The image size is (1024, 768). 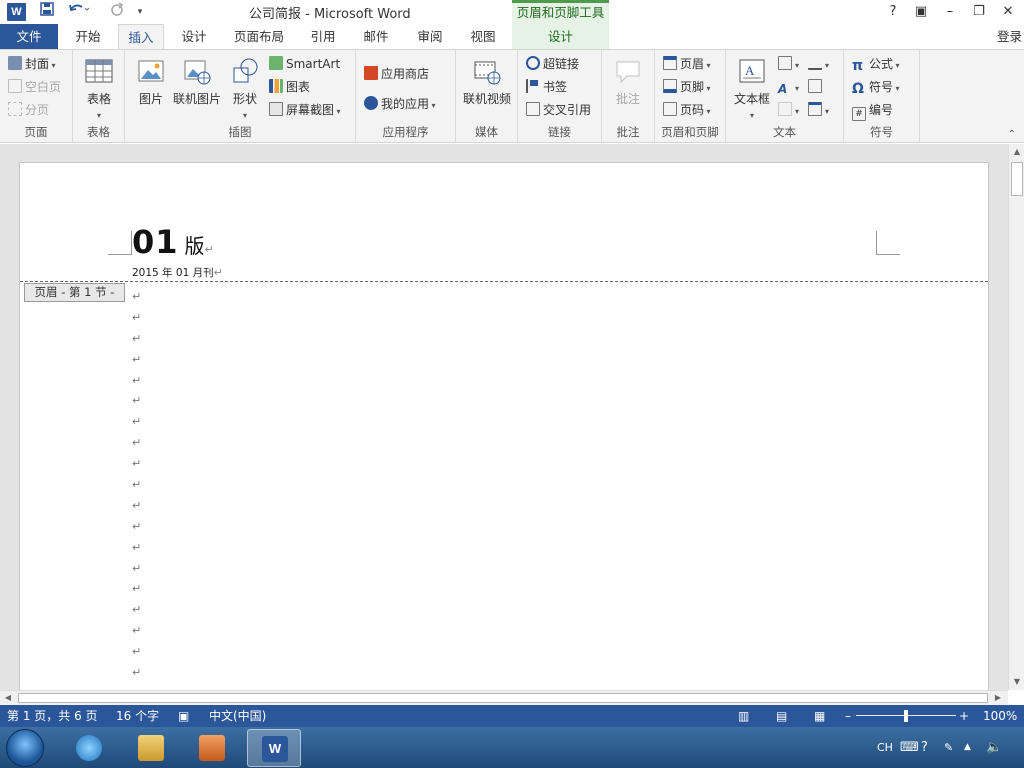 What do you see at coordinates (893, 12) in the screenshot?
I see `help-button: ?` at bounding box center [893, 12].